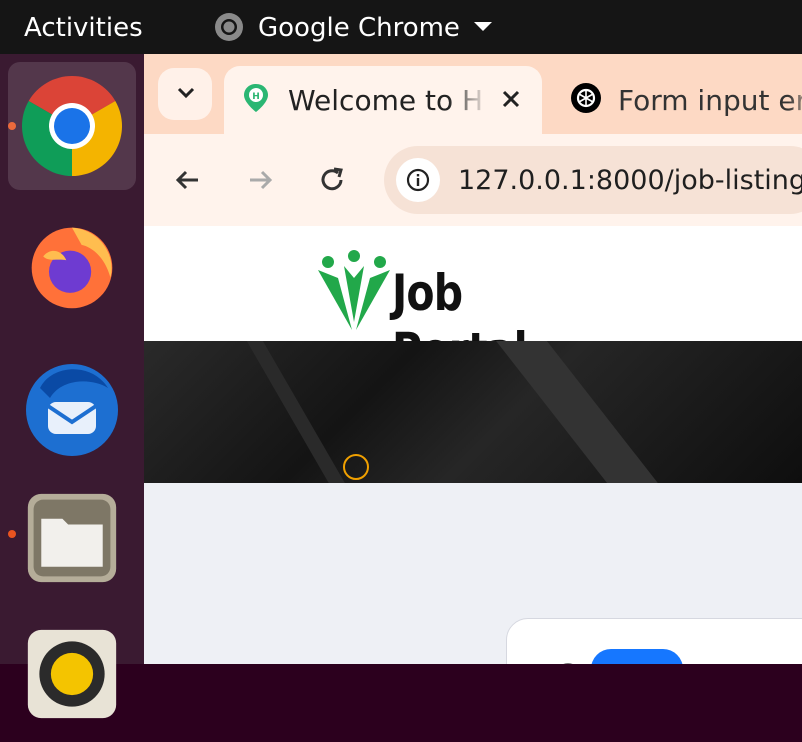 The height and width of the screenshot is (742, 802). I want to click on dock-chrome, so click(72, 126).